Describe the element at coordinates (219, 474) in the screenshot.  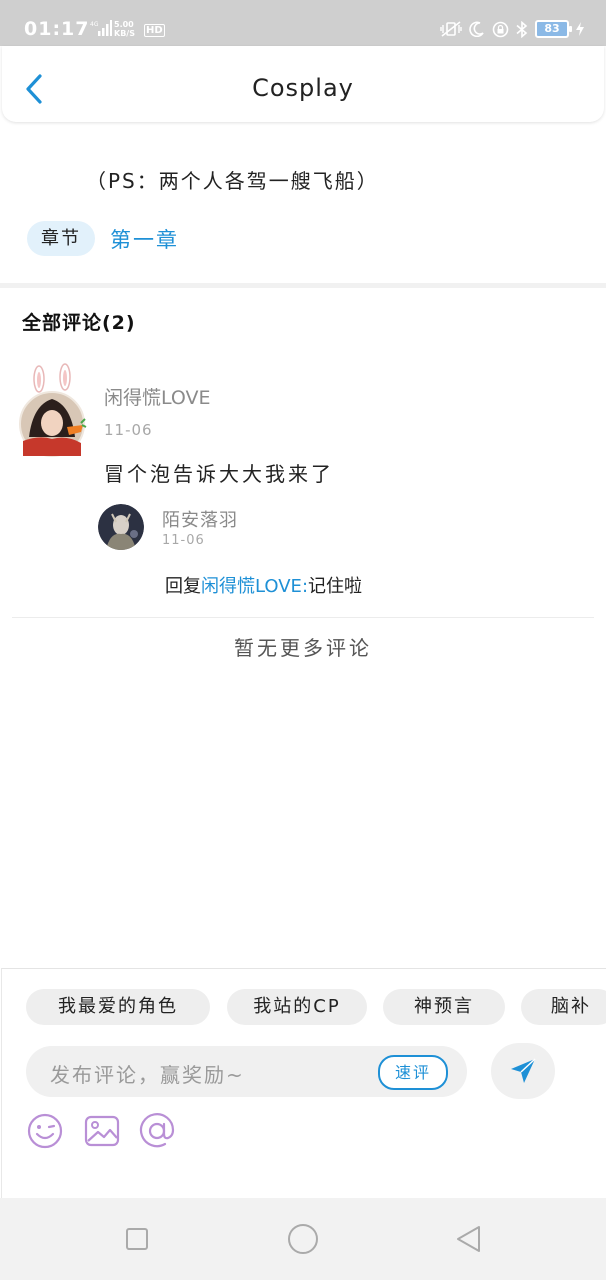
I see `comment-text: 冒个泡告诉大大我来了` at that location.